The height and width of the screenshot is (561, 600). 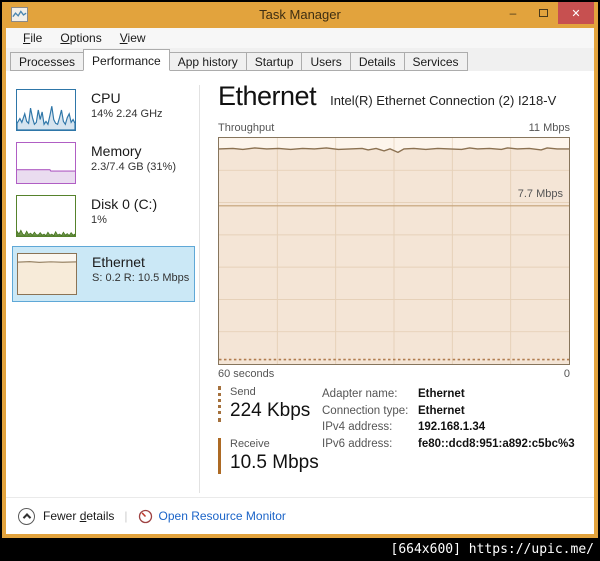 I want to click on maximize-icon, so click(x=543, y=13).